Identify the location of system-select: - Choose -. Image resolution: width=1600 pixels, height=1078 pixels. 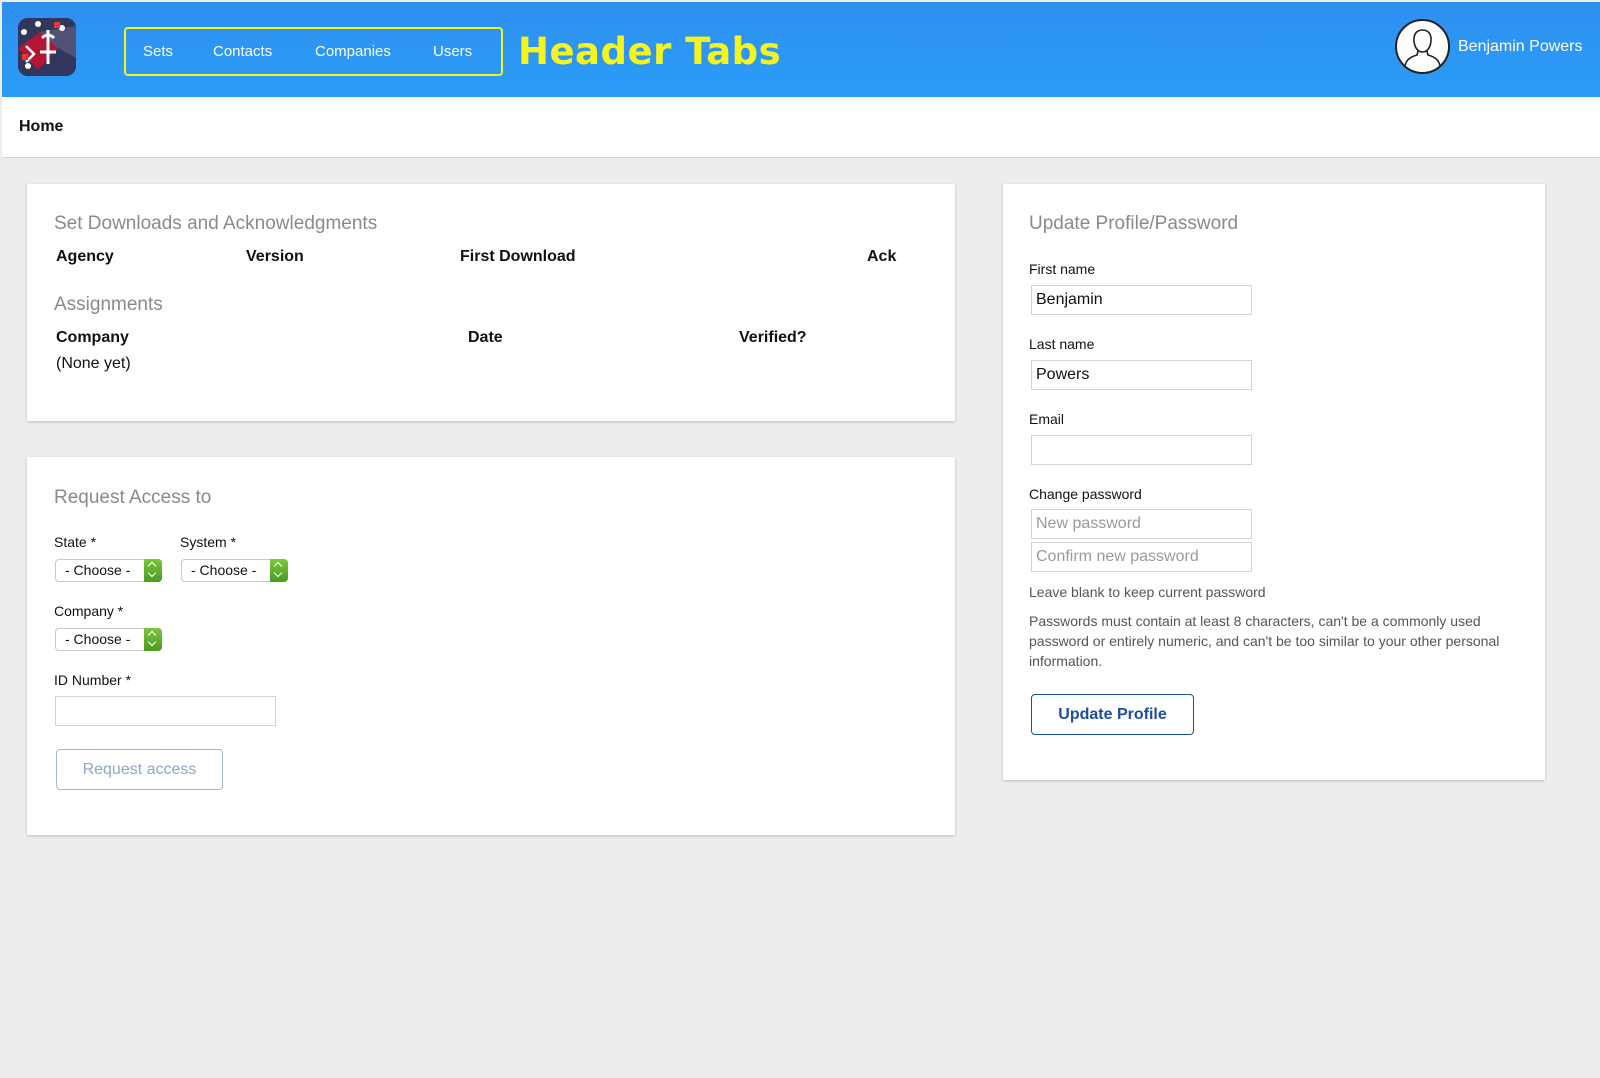
(234, 570).